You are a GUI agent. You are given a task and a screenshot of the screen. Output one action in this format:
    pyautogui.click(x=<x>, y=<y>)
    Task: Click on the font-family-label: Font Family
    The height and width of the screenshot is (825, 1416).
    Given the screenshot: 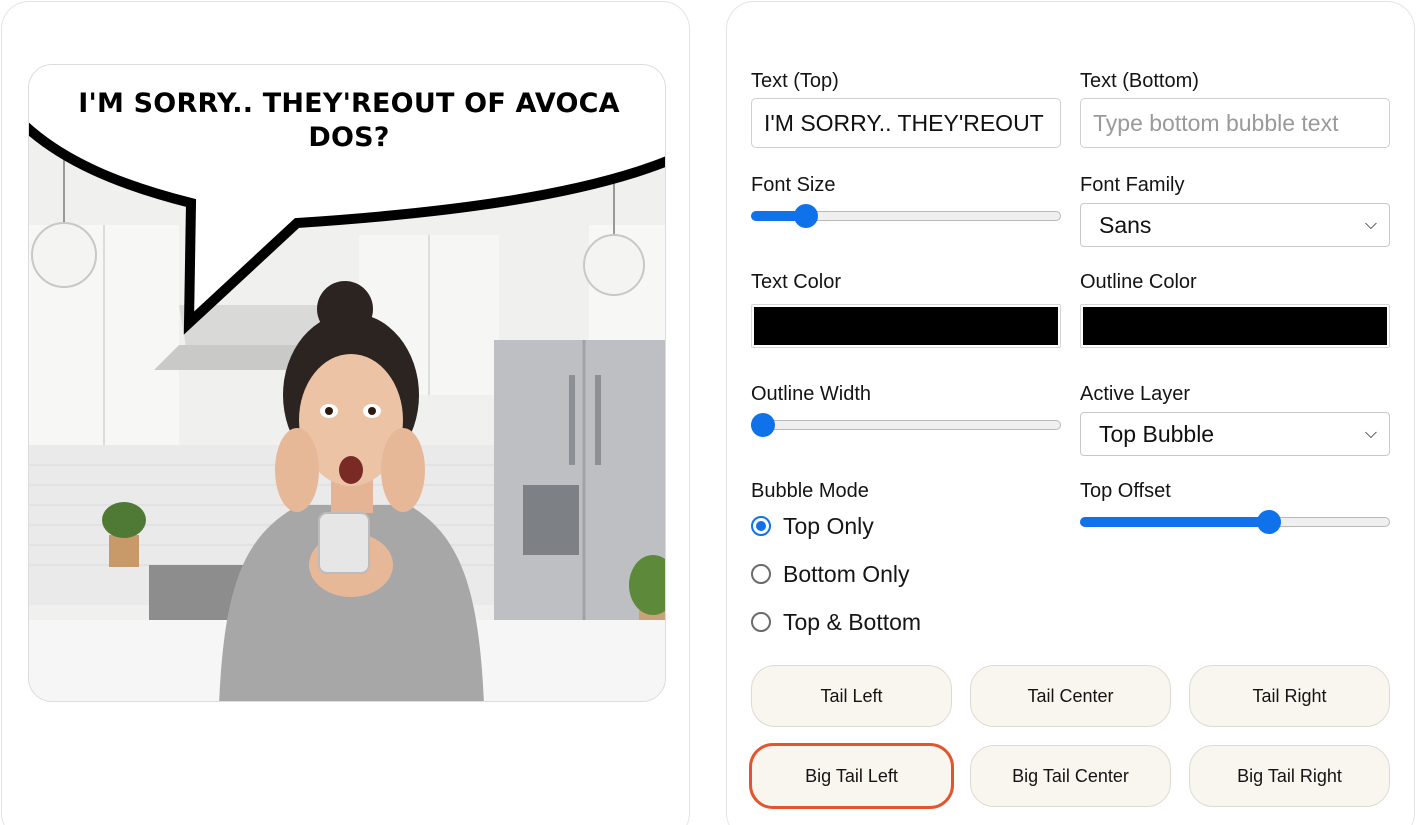 What is the action you would take?
    pyautogui.click(x=1132, y=185)
    